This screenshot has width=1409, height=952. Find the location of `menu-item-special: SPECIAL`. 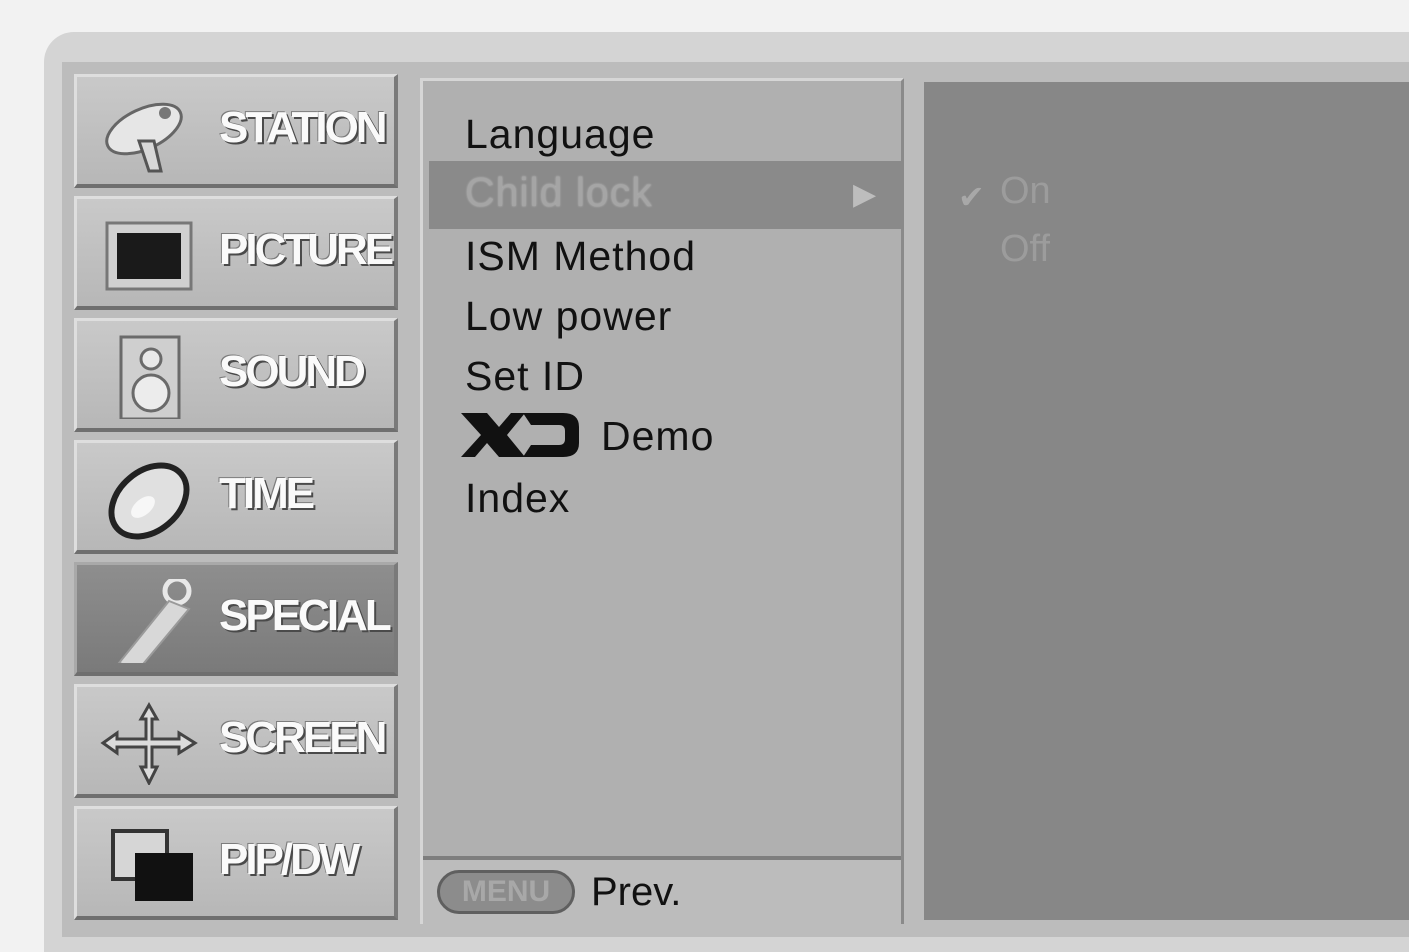

menu-item-special: SPECIAL is located at coordinates (236, 619).